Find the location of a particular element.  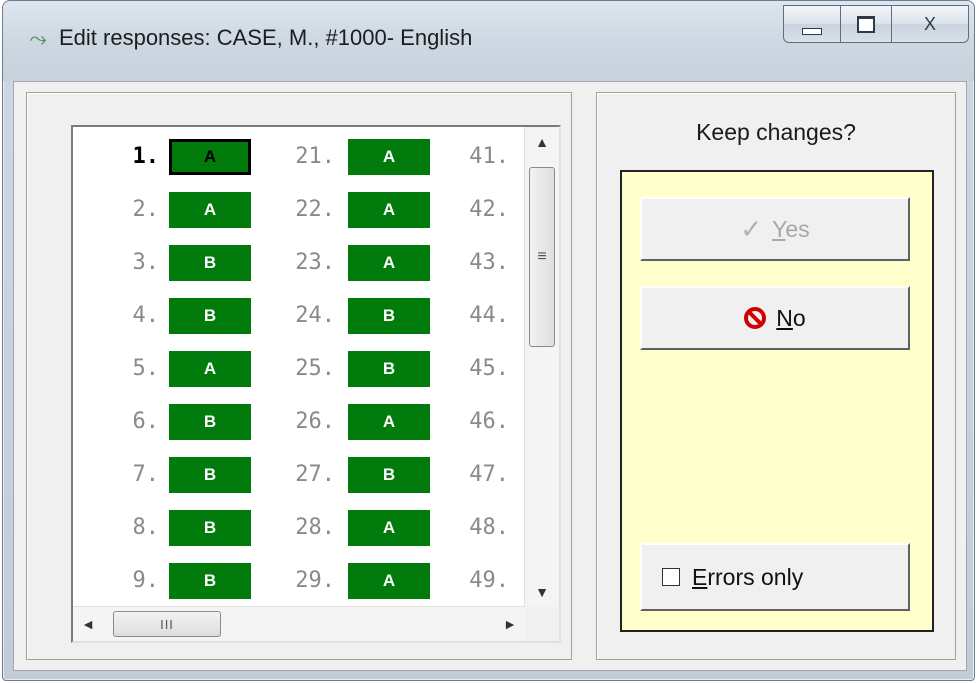

response-number: 46. is located at coordinates (489, 421).